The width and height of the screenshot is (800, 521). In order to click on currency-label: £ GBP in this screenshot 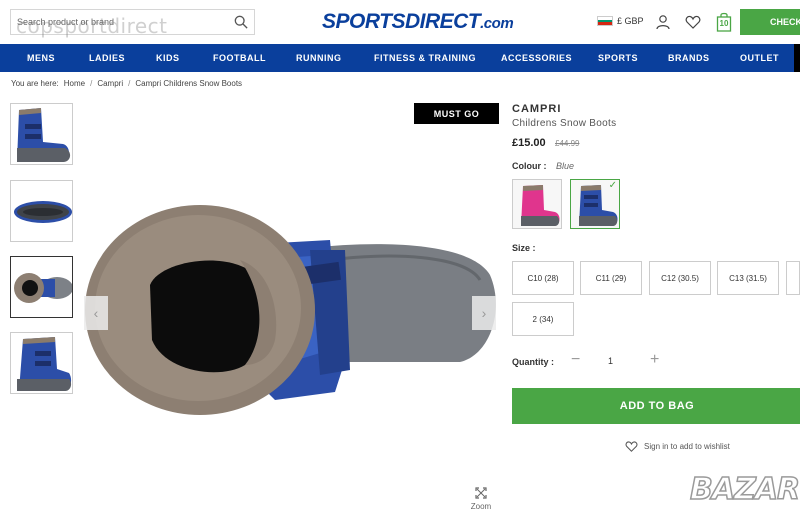, I will do `click(630, 21)`.